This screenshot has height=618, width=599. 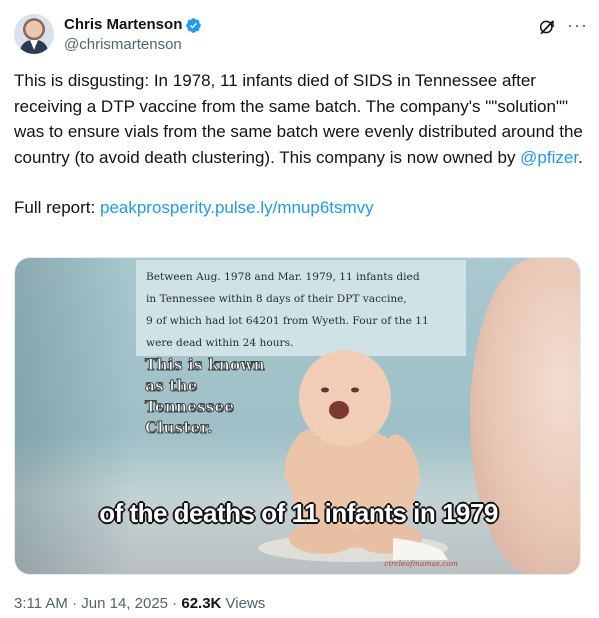 What do you see at coordinates (194, 25) in the screenshot?
I see `verified-badge-icon` at bounding box center [194, 25].